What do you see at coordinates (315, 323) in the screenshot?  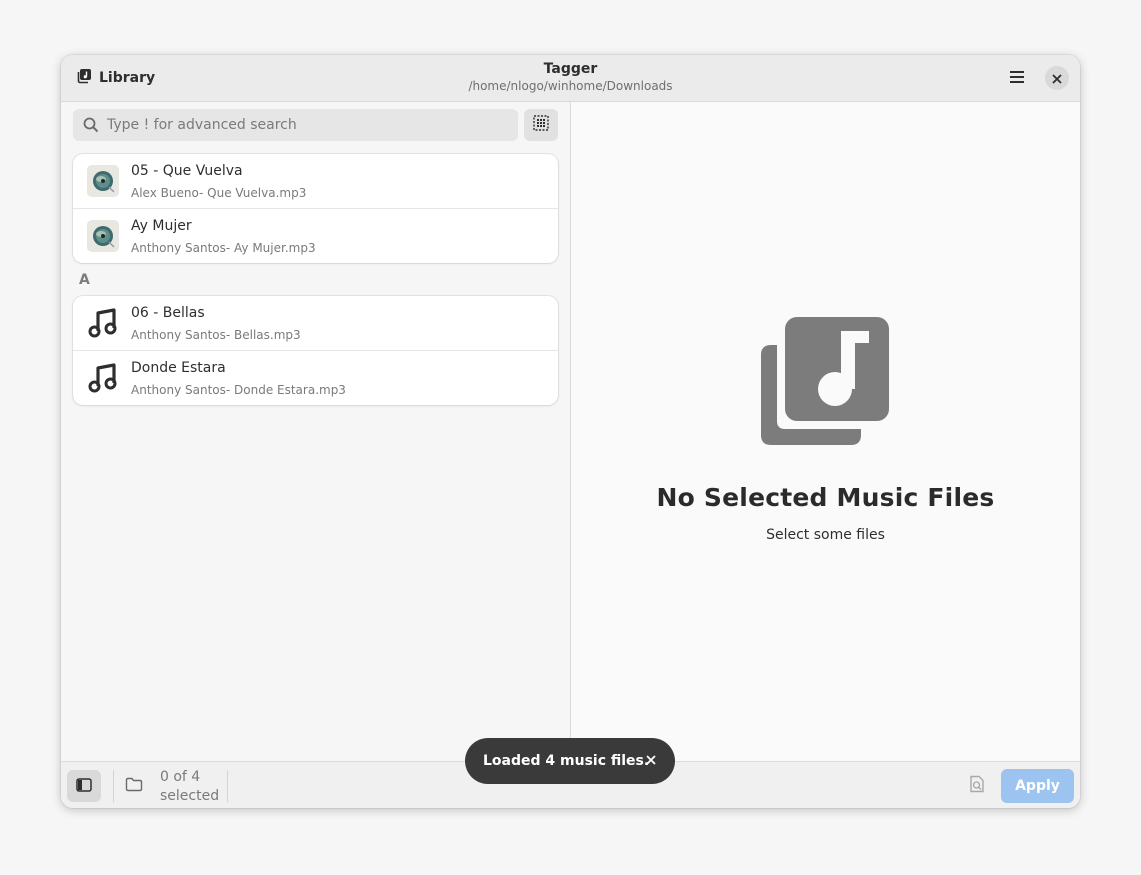 I see `list-item: 06 - Bellas Anthony Santos- Bellas.mp3` at bounding box center [315, 323].